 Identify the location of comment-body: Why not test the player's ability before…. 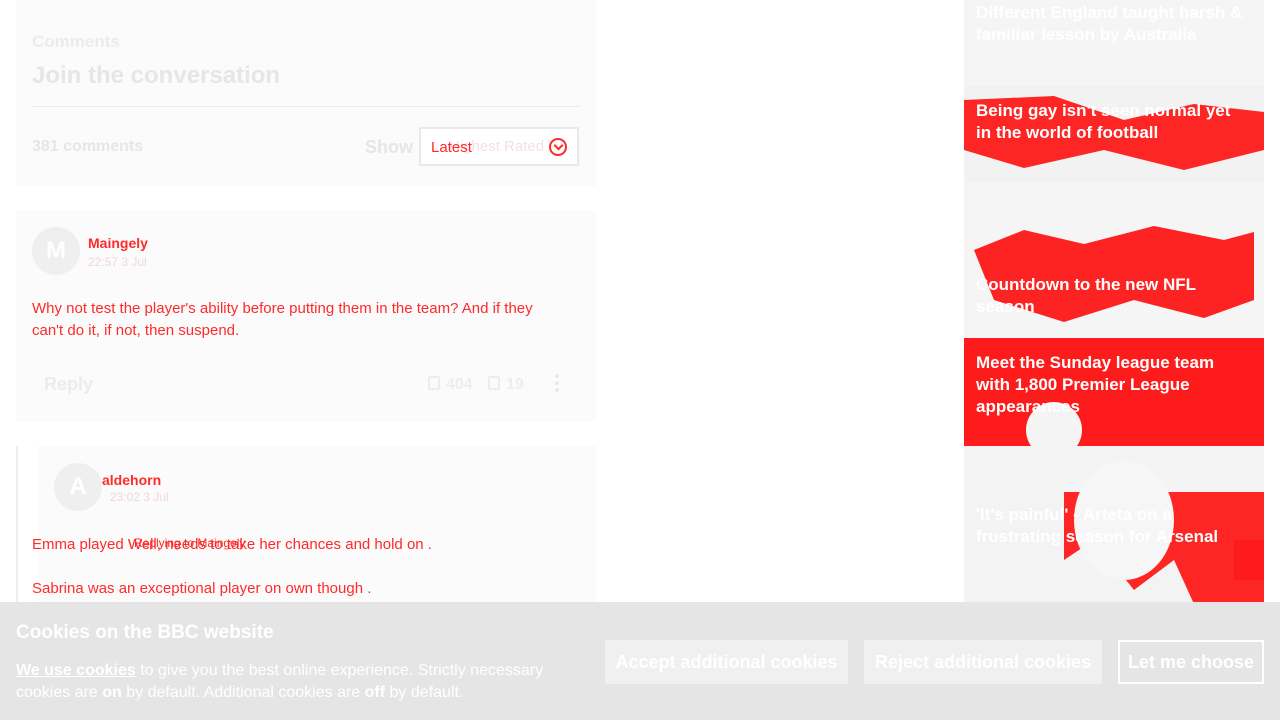
(292, 320).